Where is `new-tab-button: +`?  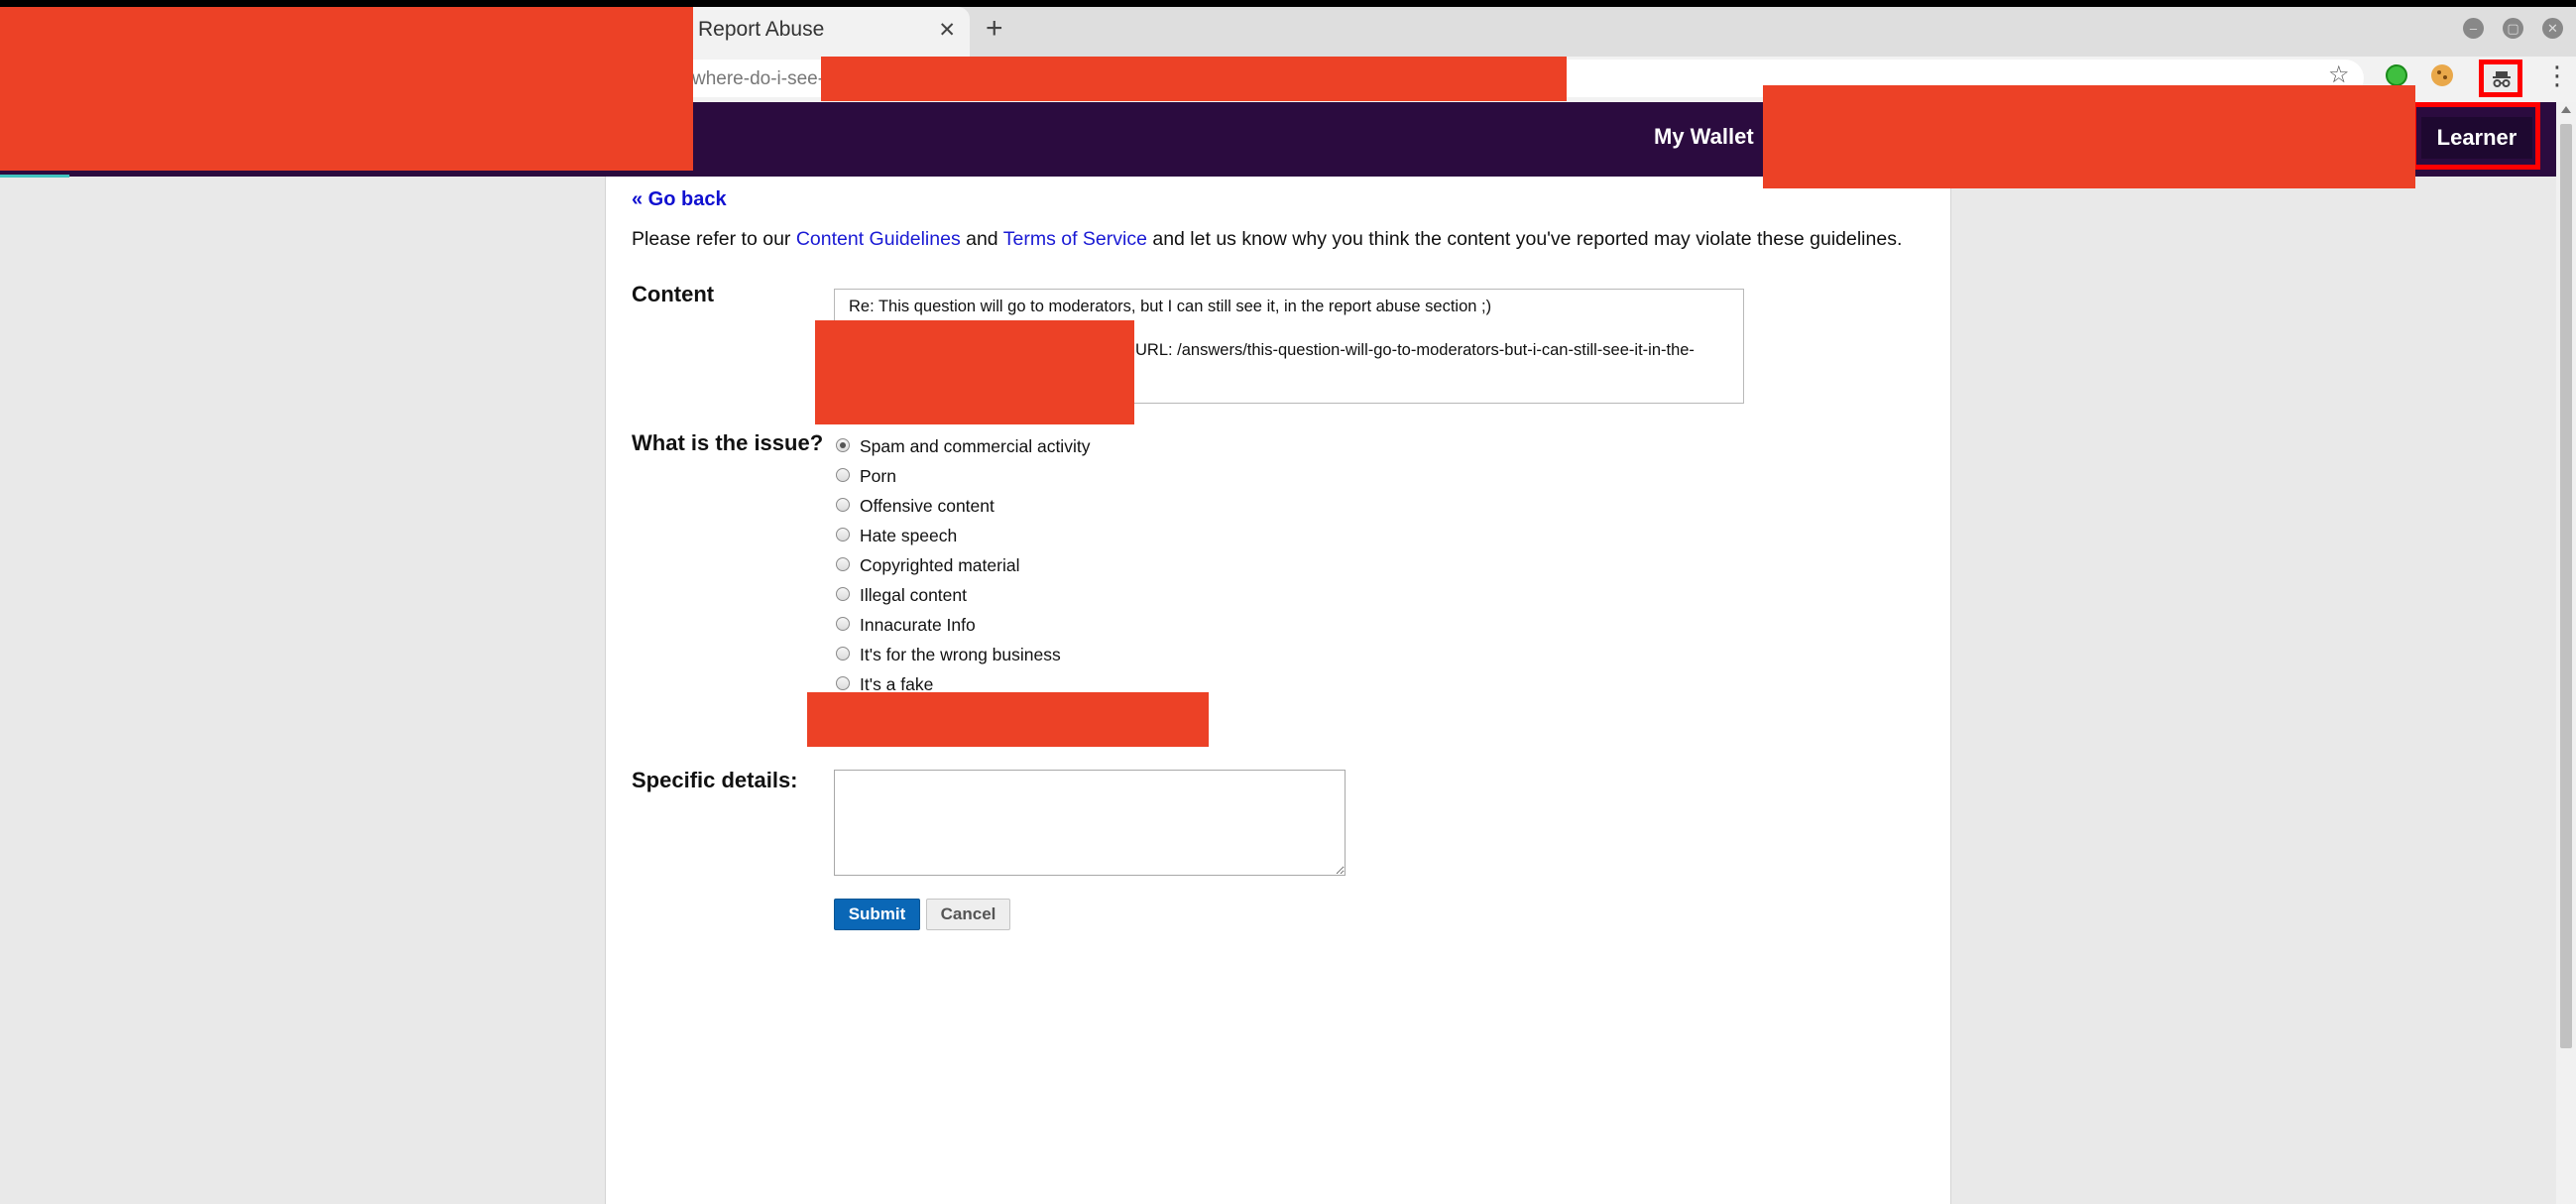 new-tab-button: + is located at coordinates (994, 29).